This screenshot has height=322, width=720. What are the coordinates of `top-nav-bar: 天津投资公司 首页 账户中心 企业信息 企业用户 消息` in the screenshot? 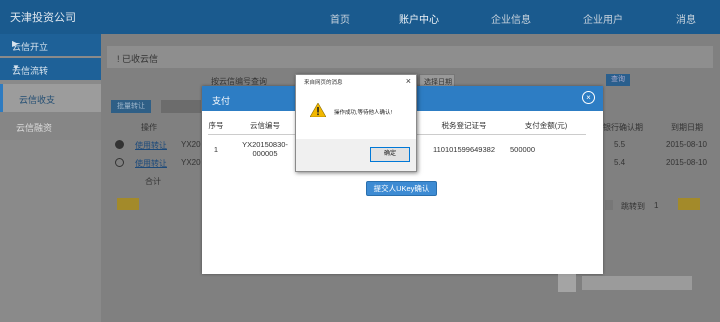 It's located at (360, 18).